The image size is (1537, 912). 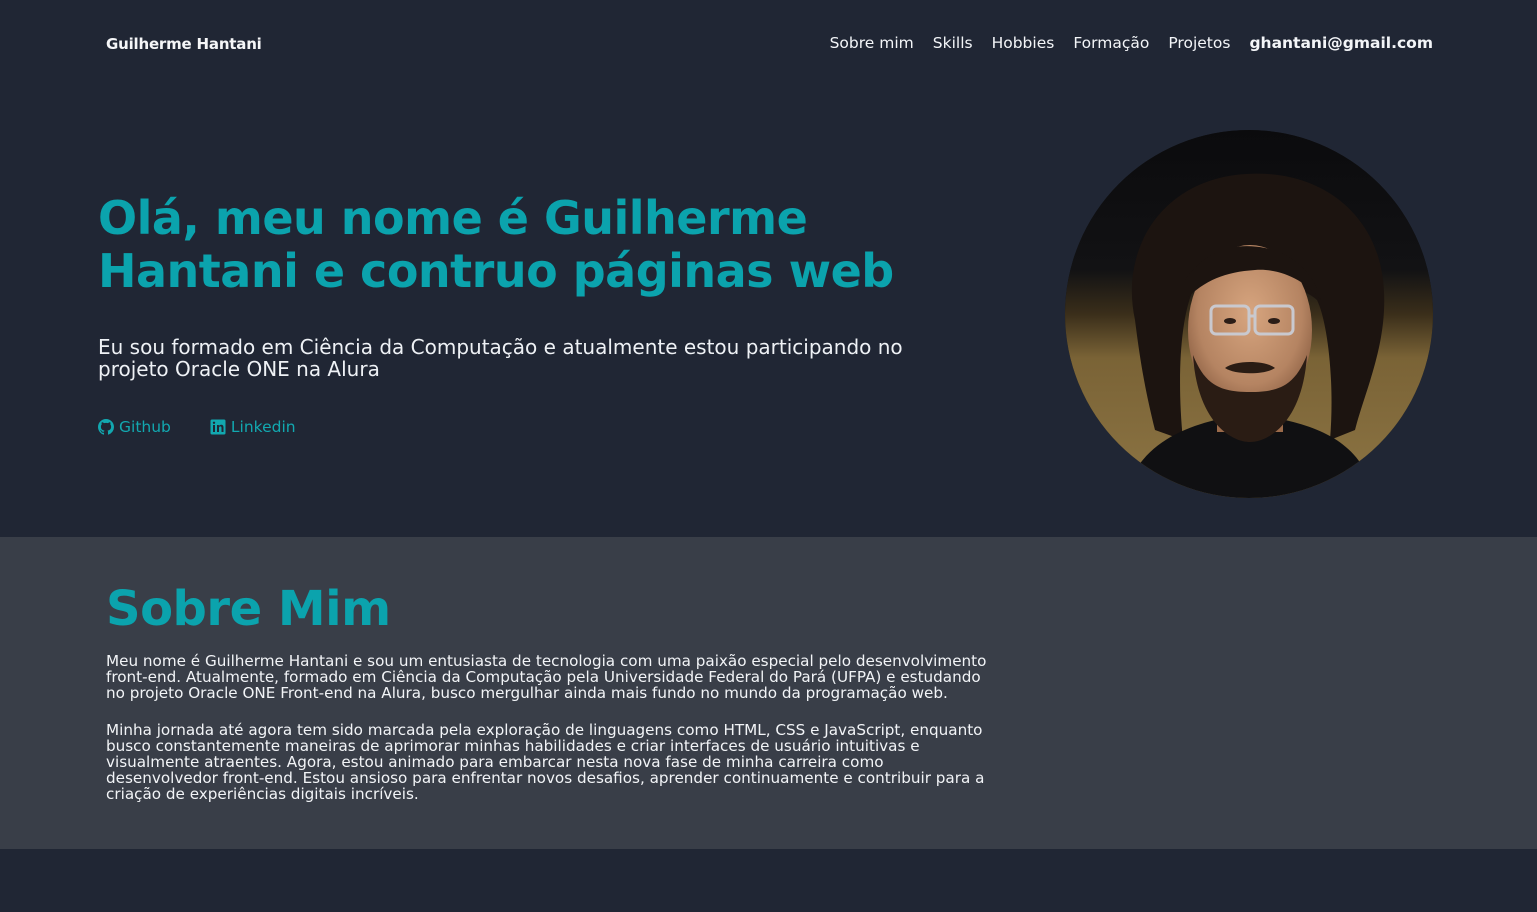 I want to click on social-links: Github Linkedin, so click(x=197, y=427).